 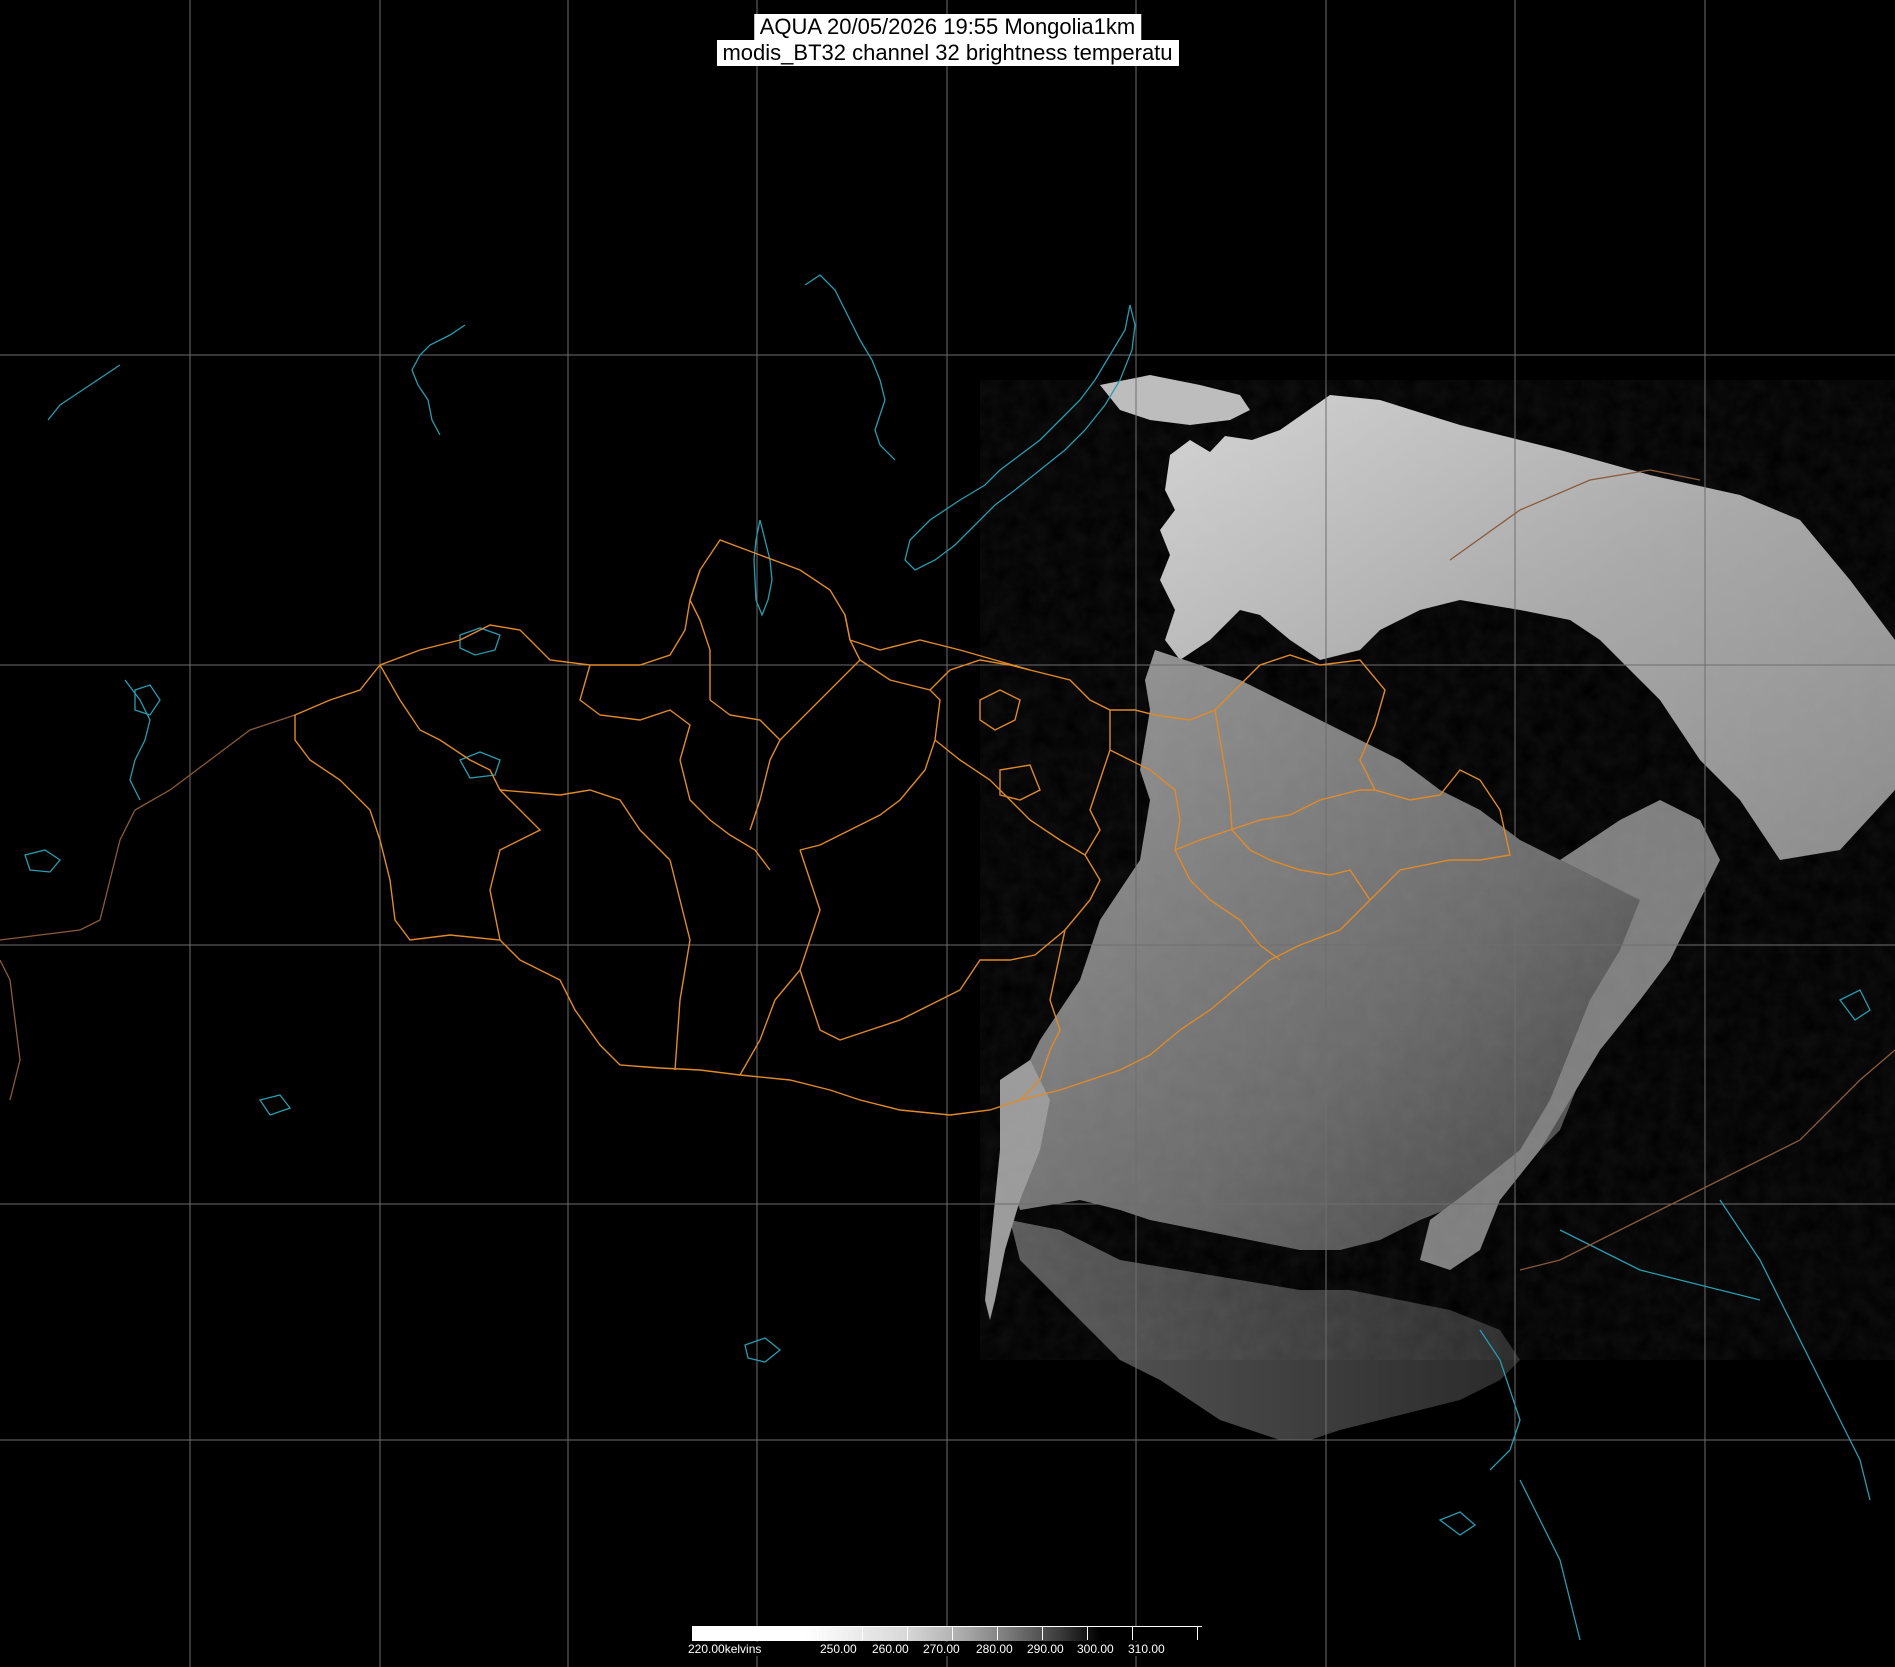 What do you see at coordinates (947, 27) in the screenshot?
I see `map-title-line-1: AQUA 20/05/2026 19:55 Mongolia1km` at bounding box center [947, 27].